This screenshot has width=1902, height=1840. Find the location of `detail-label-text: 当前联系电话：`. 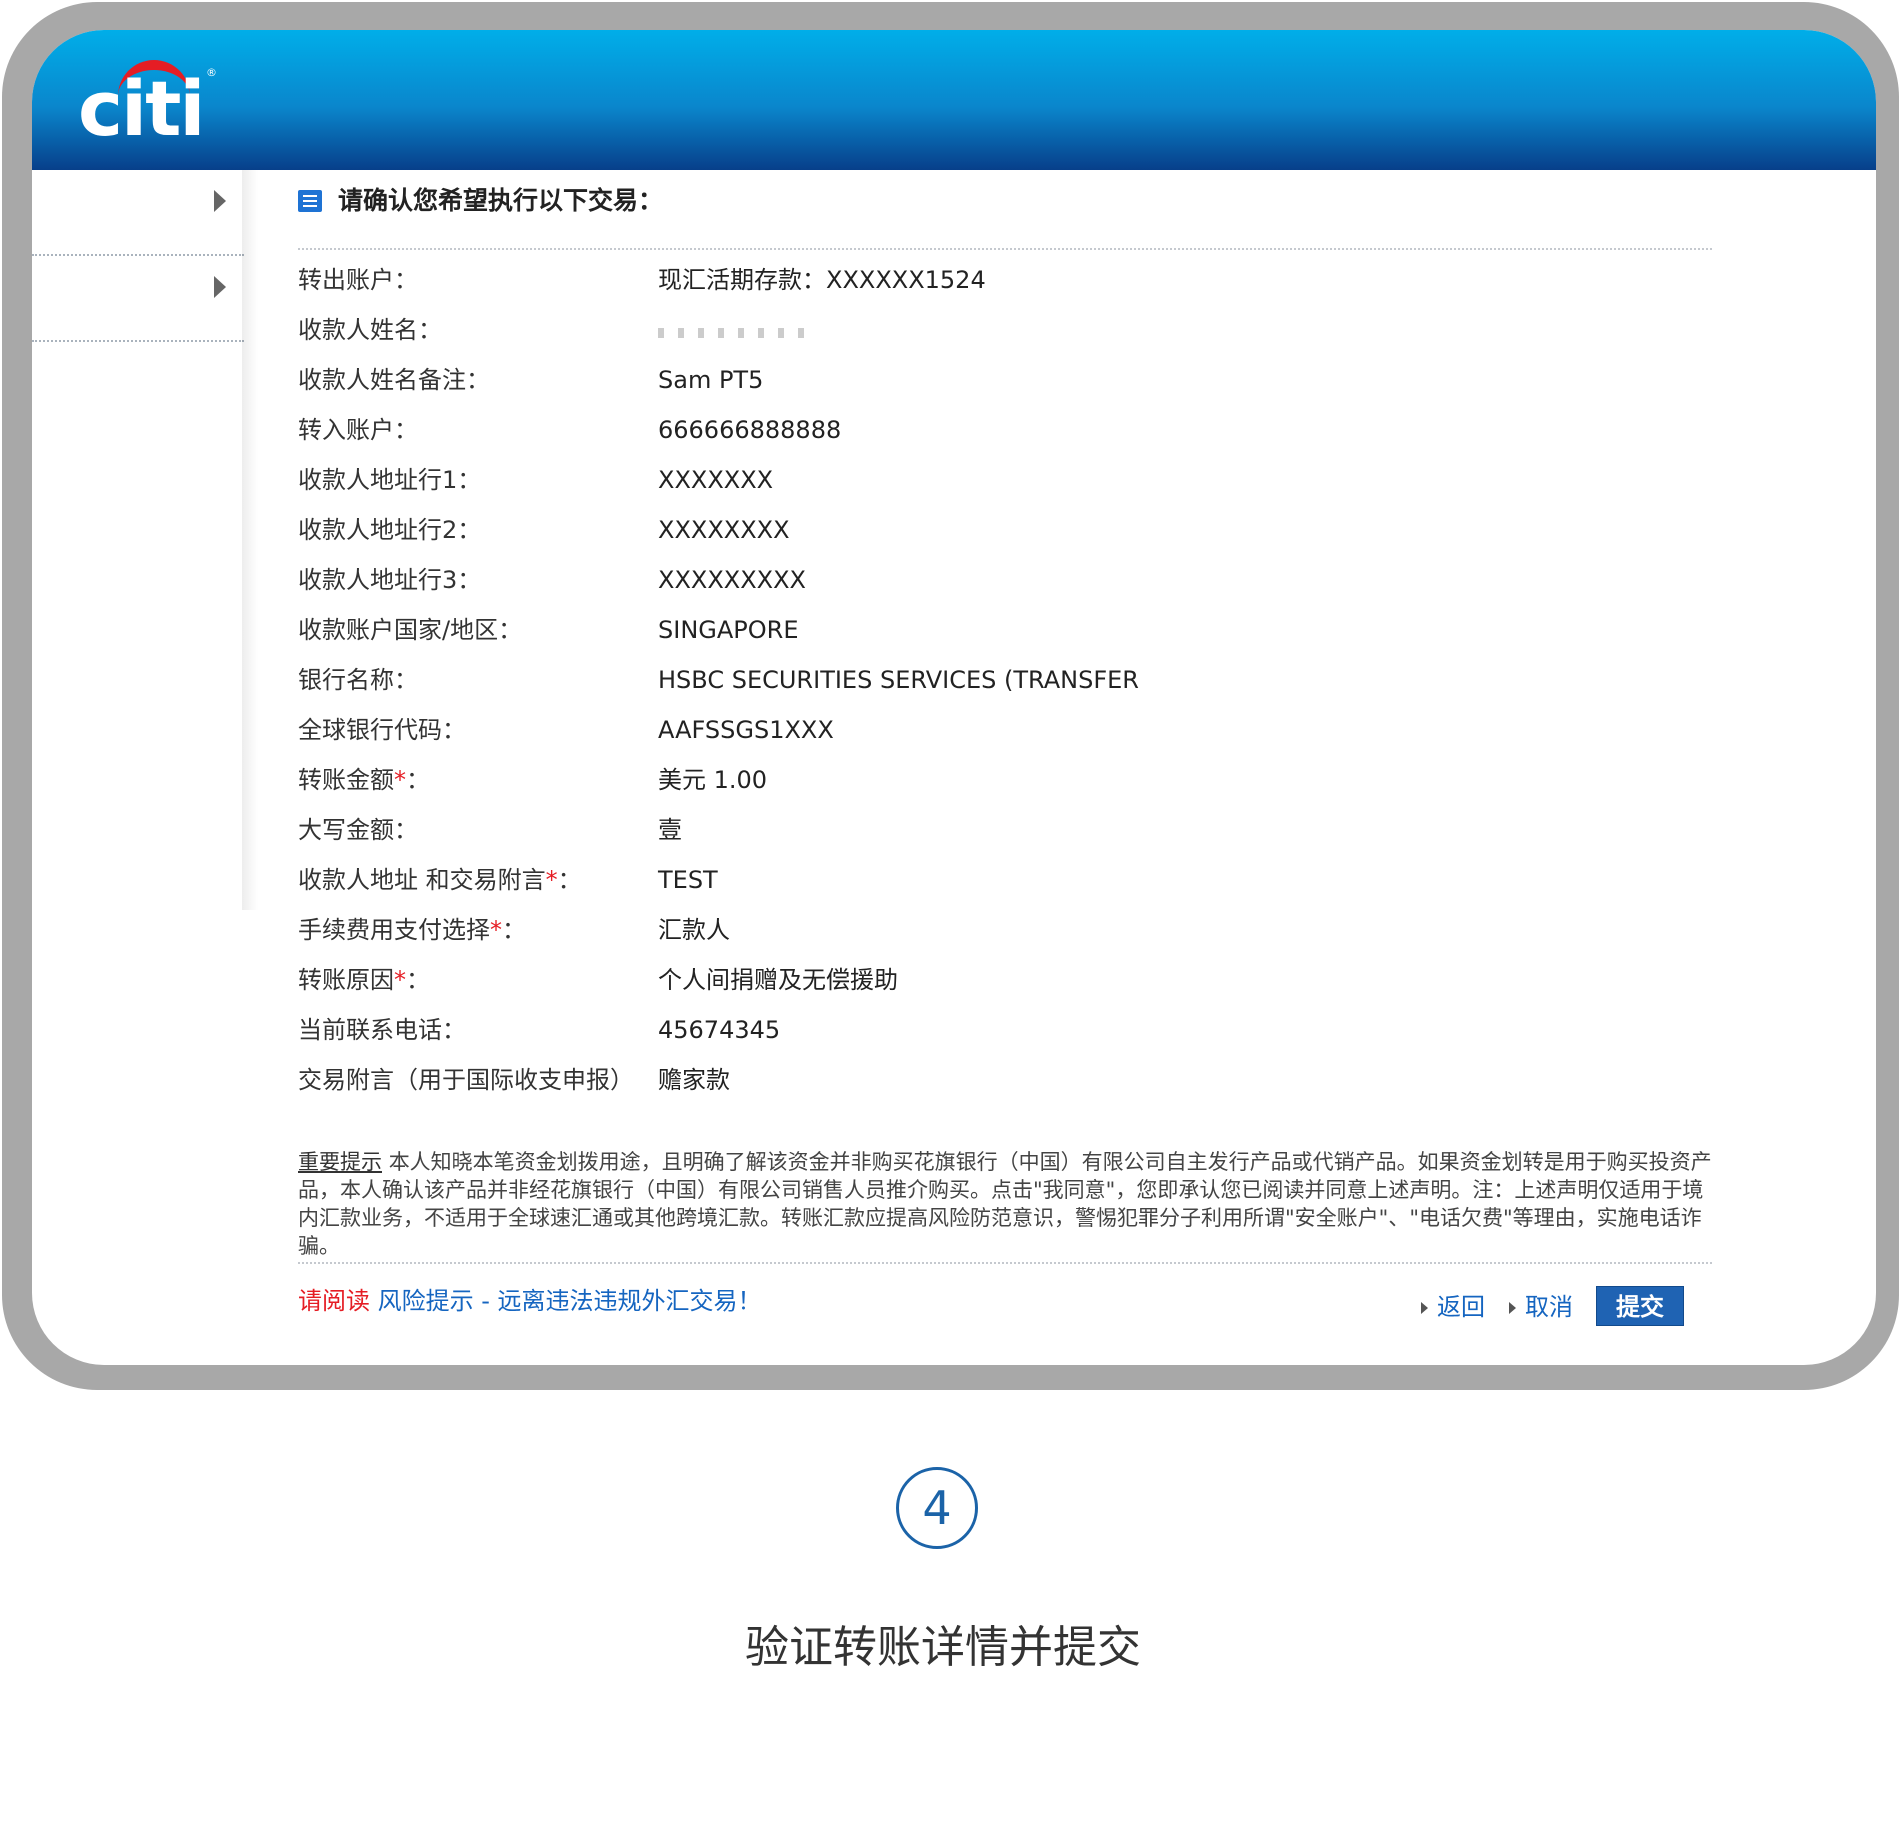

detail-label-text: 当前联系电话： is located at coordinates (382, 1030).